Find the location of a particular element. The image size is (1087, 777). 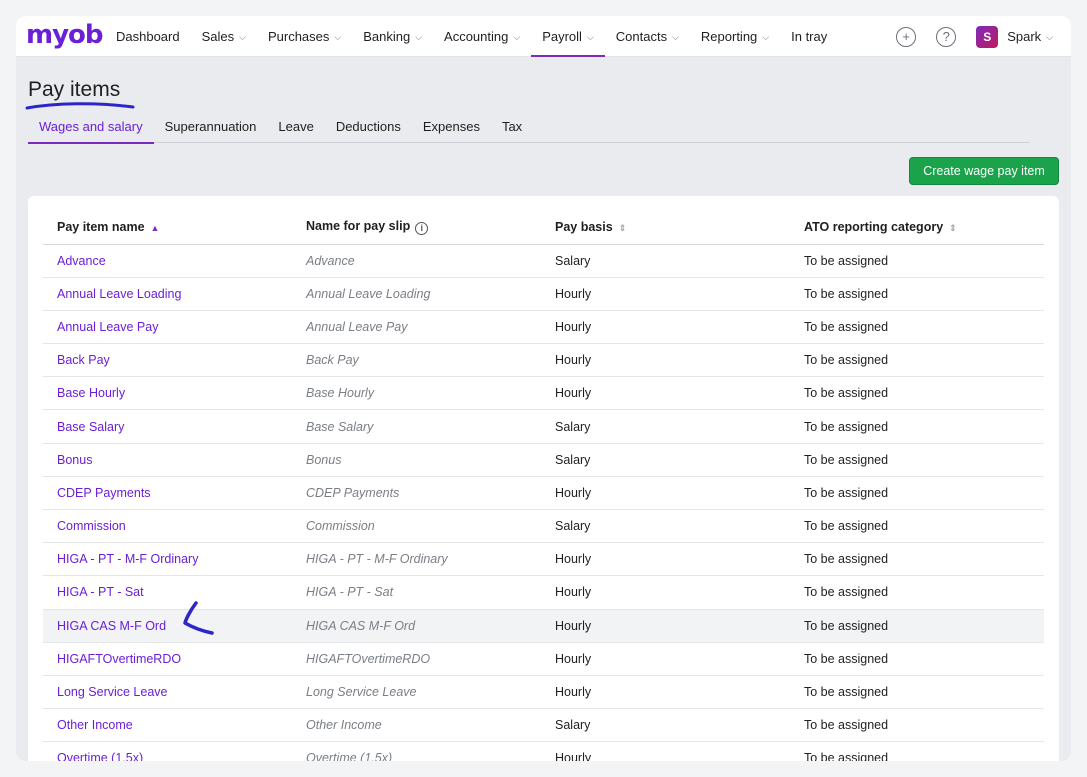

nav-item-label: Contacts is located at coordinates (641, 36).